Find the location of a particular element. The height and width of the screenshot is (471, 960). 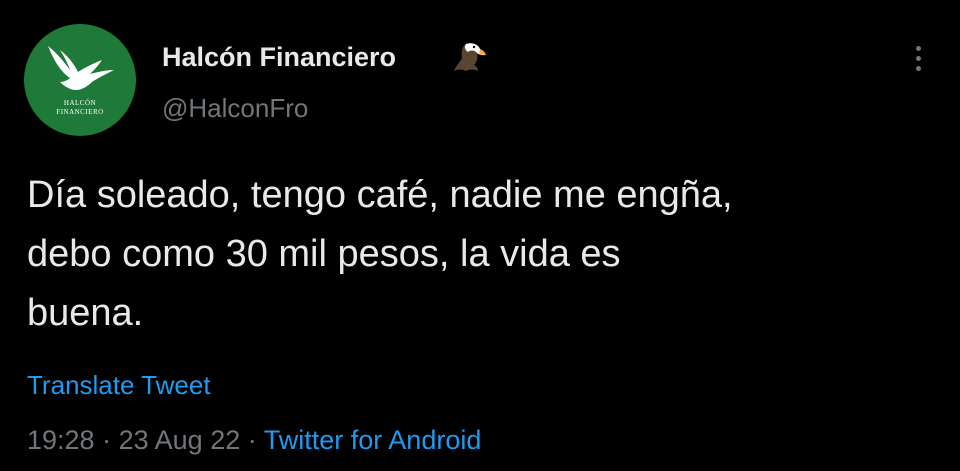

tweet-text-line: debo como 30 mil pesos, la vida es is located at coordinates (324, 254).